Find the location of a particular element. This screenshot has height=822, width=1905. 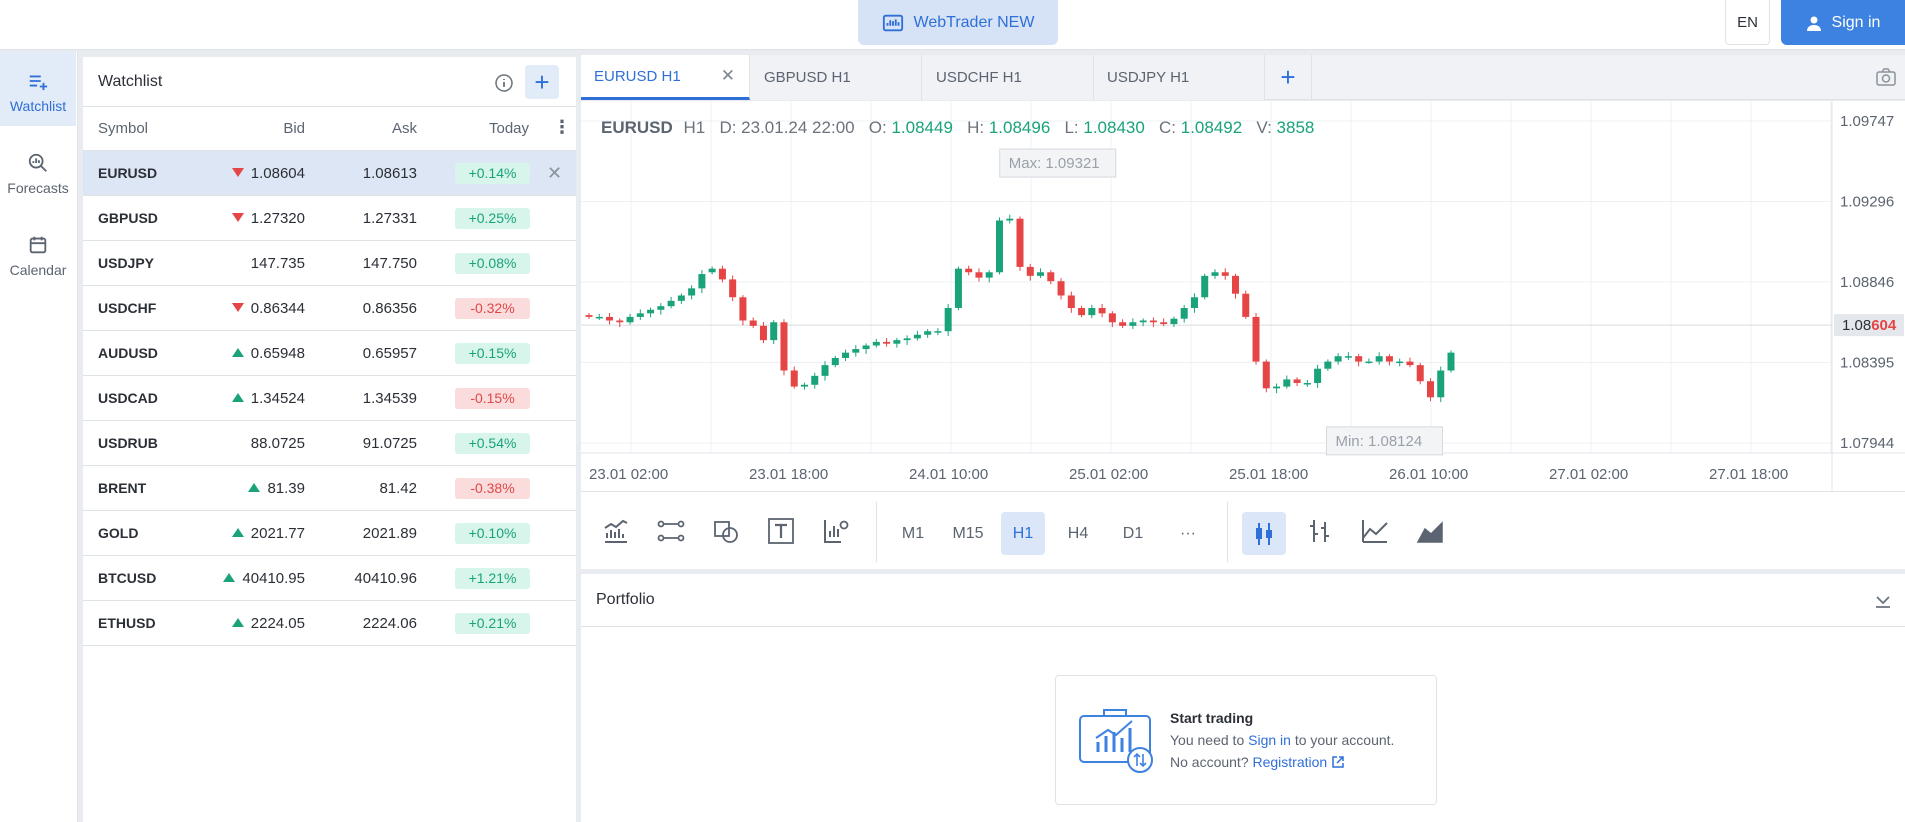

search-chart-icon is located at coordinates (37, 162).